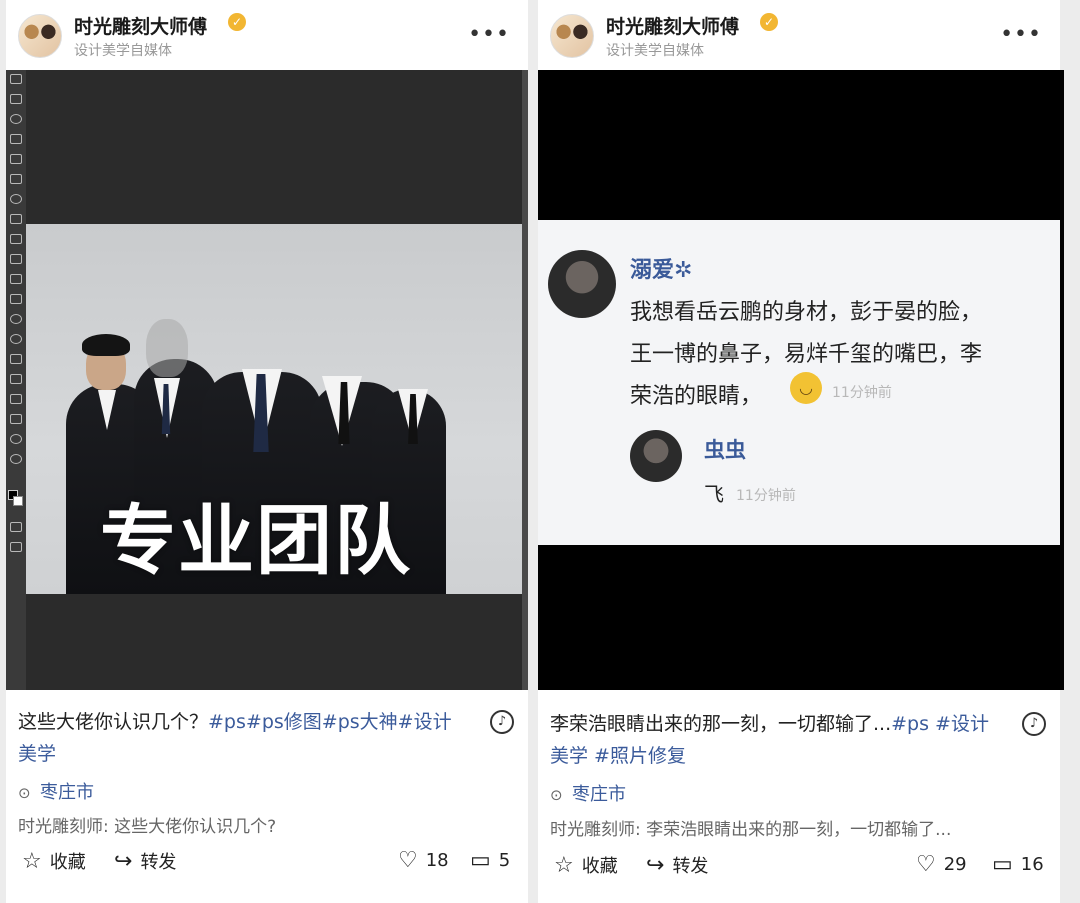  I want to click on magic-wand-icon, so click(16, 139).